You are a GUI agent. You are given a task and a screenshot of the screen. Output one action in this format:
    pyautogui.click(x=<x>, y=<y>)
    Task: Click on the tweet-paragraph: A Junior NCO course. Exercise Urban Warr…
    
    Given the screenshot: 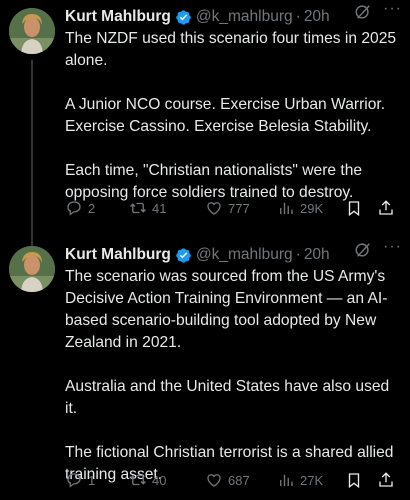 What is the action you would take?
    pyautogui.click(x=225, y=115)
    